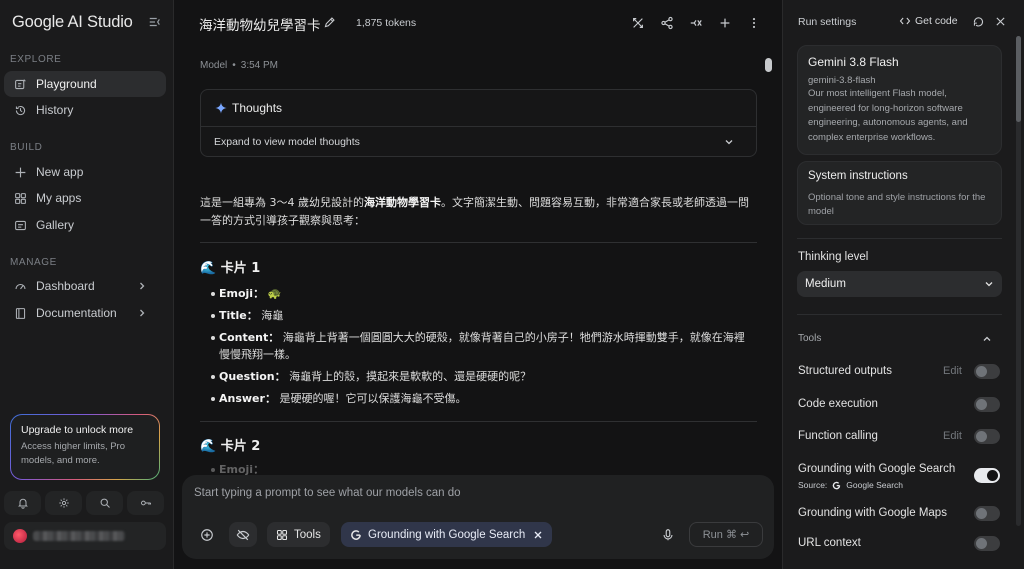  Describe the element at coordinates (478, 108) in the screenshot. I see `thoughts-header: Thoughts` at that location.